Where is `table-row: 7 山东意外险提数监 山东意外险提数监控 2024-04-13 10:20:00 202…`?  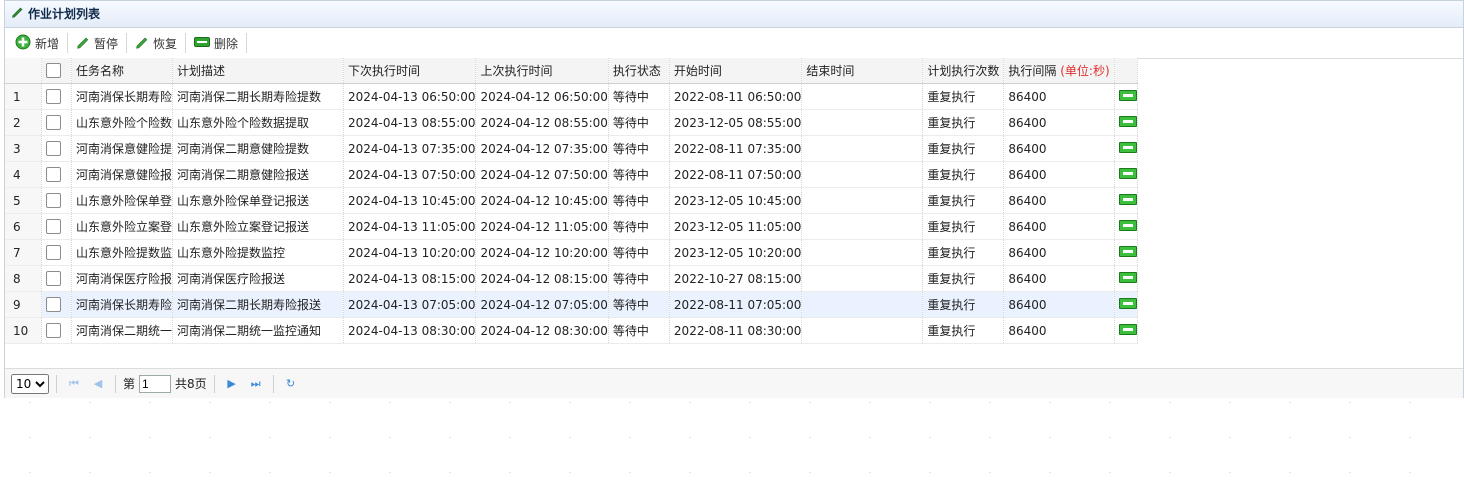 table-row: 7 山东意外险提数监 山东意外险提数监控 2024-04-13 10:20:00 202… is located at coordinates (572, 252).